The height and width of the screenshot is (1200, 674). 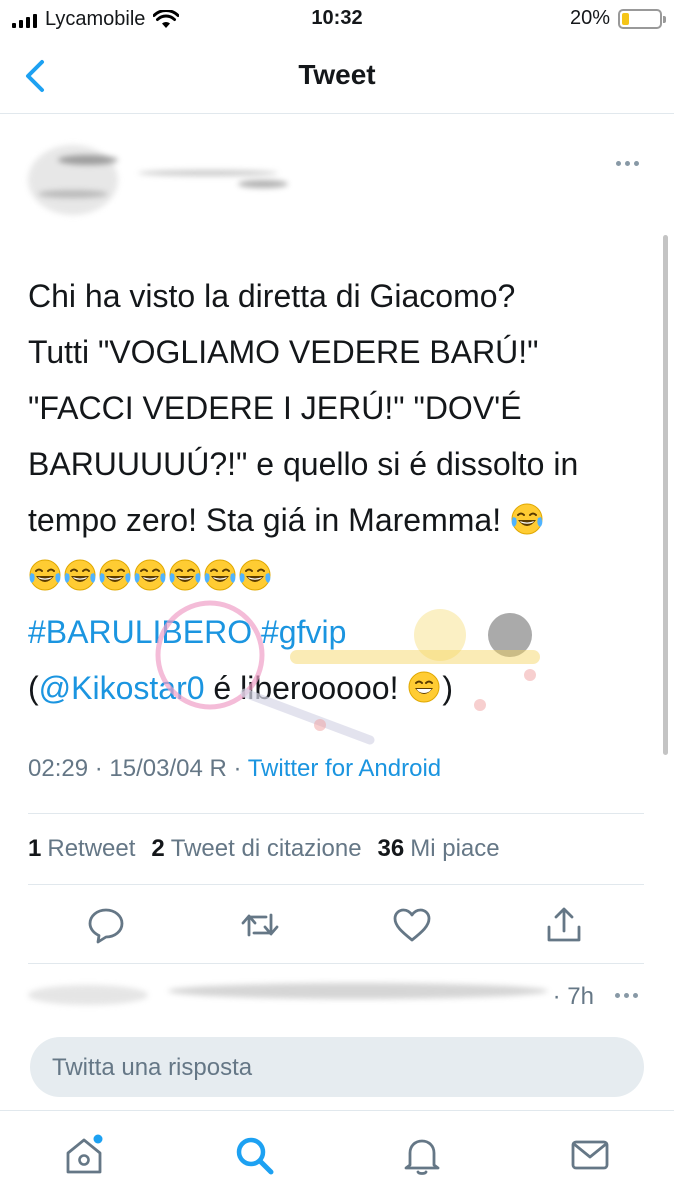 I want to click on hashtag-link: #BARULIBERO, so click(x=140, y=632).